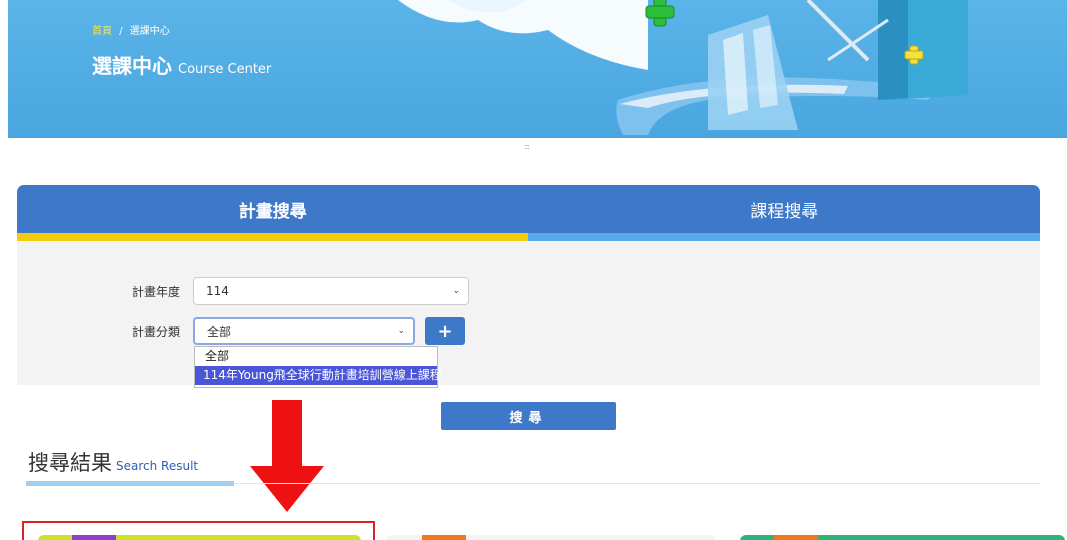 The height and width of the screenshot is (540, 1067). I want to click on plus-icon: +, so click(445, 331).